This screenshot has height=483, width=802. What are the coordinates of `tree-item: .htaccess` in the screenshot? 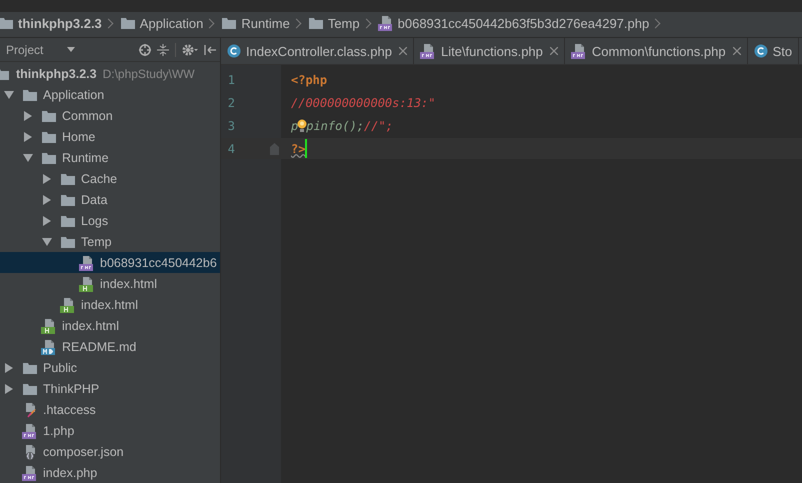 It's located at (69, 409).